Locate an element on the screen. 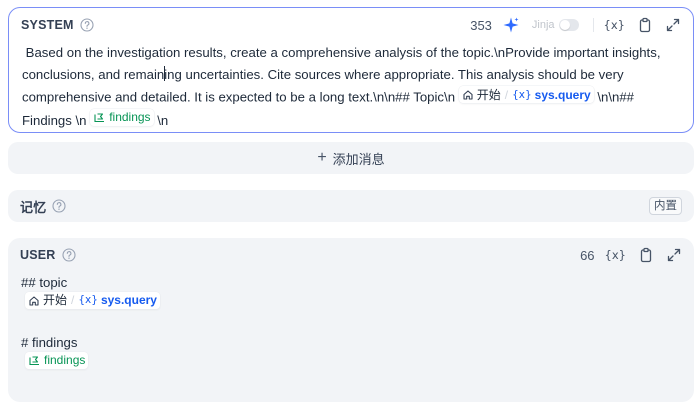 The height and width of the screenshot is (414, 700). toggle-switch is located at coordinates (568, 25).